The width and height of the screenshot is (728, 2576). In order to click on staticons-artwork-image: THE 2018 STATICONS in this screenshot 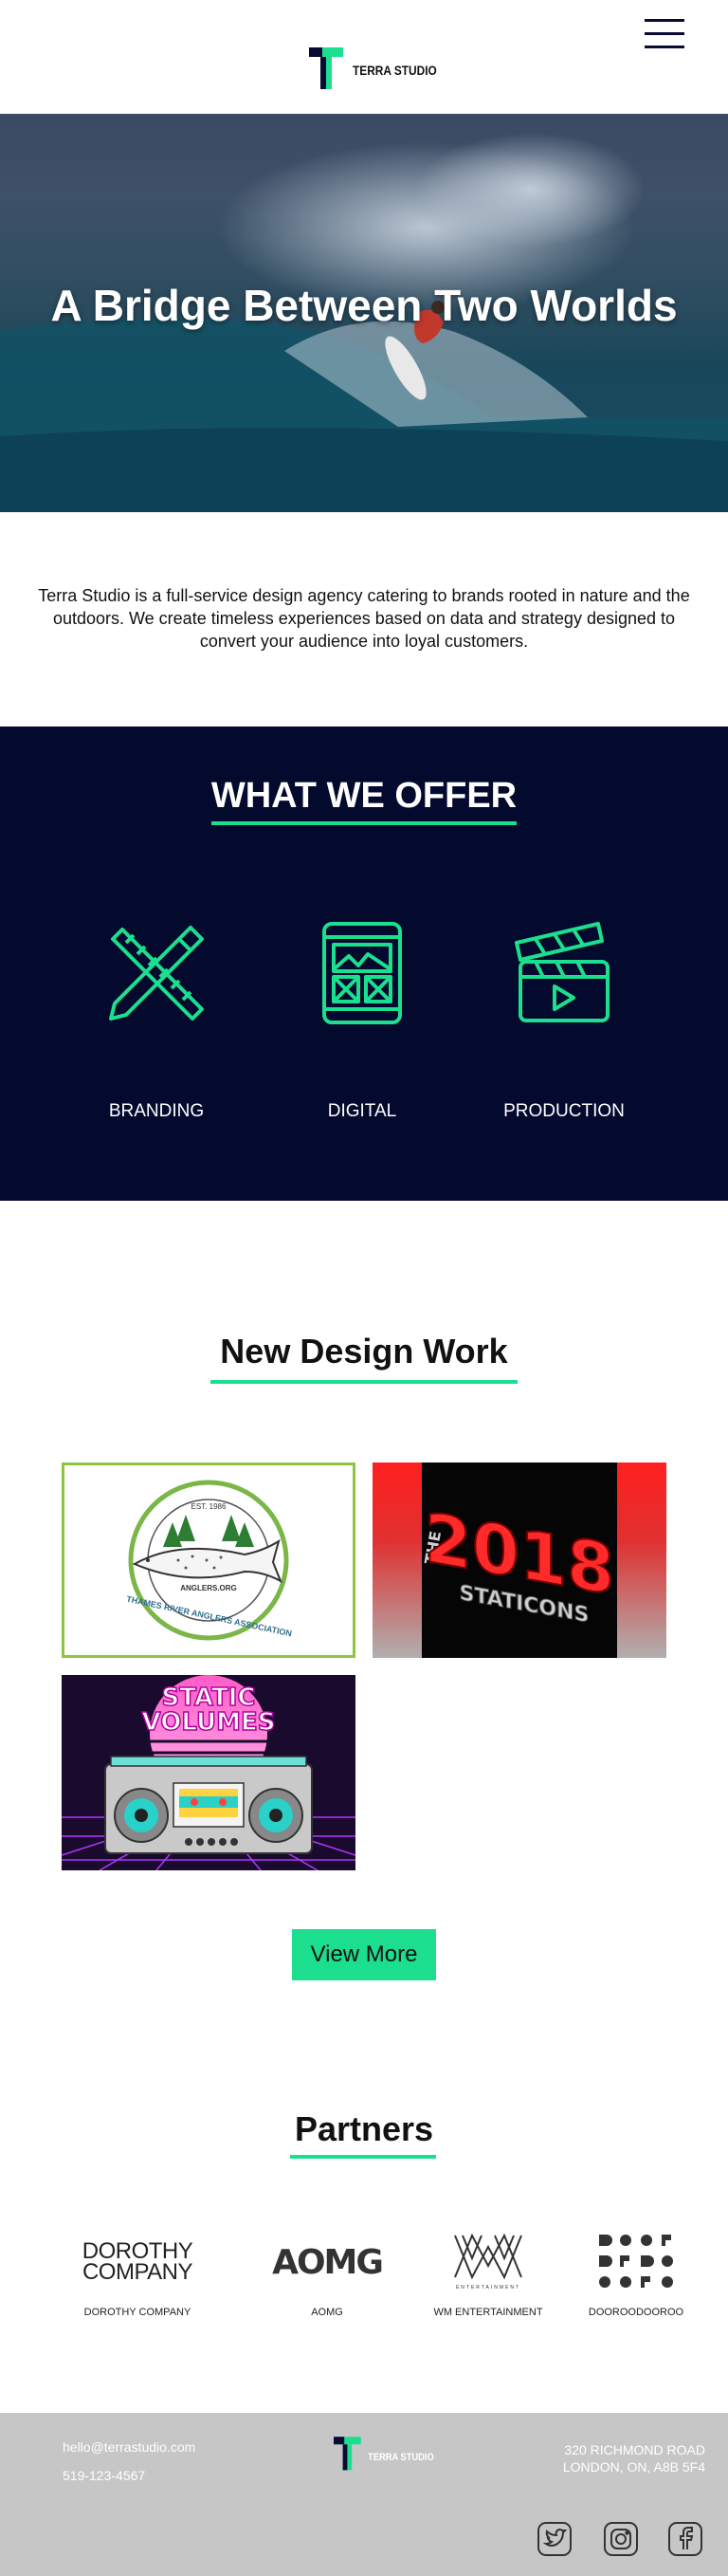, I will do `click(519, 1560)`.